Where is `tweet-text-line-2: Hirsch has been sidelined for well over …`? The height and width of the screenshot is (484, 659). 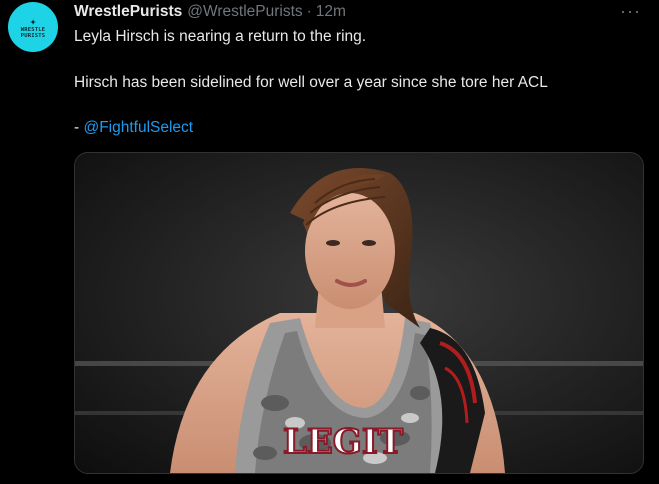
tweet-text-line-2: Hirsch has been sidelined for well over … is located at coordinates (311, 82).